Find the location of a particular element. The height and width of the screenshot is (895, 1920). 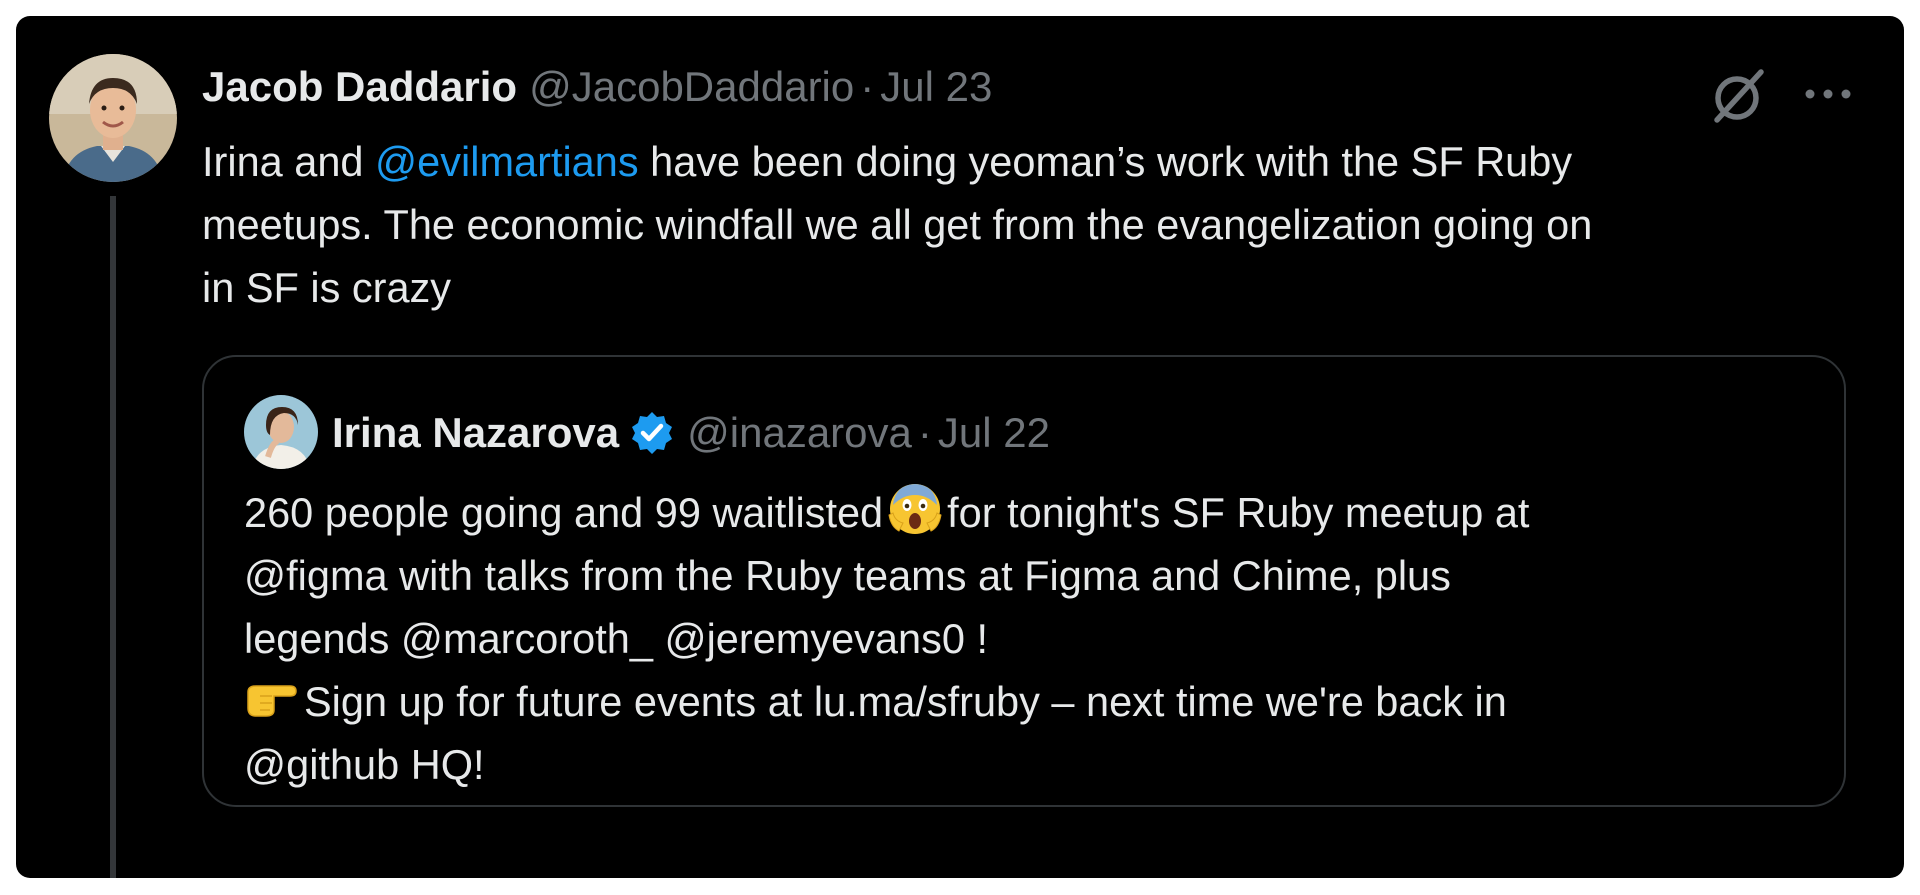

more-icon is located at coordinates (1828, 94).